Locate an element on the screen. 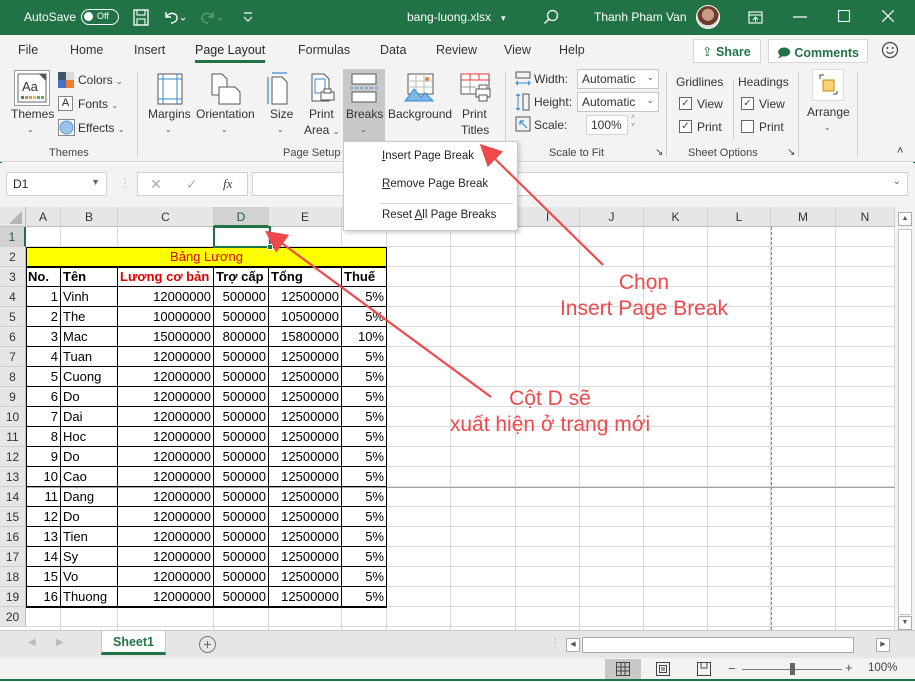 The height and width of the screenshot is (682, 915). headings-print-checkbox is located at coordinates (747, 126).